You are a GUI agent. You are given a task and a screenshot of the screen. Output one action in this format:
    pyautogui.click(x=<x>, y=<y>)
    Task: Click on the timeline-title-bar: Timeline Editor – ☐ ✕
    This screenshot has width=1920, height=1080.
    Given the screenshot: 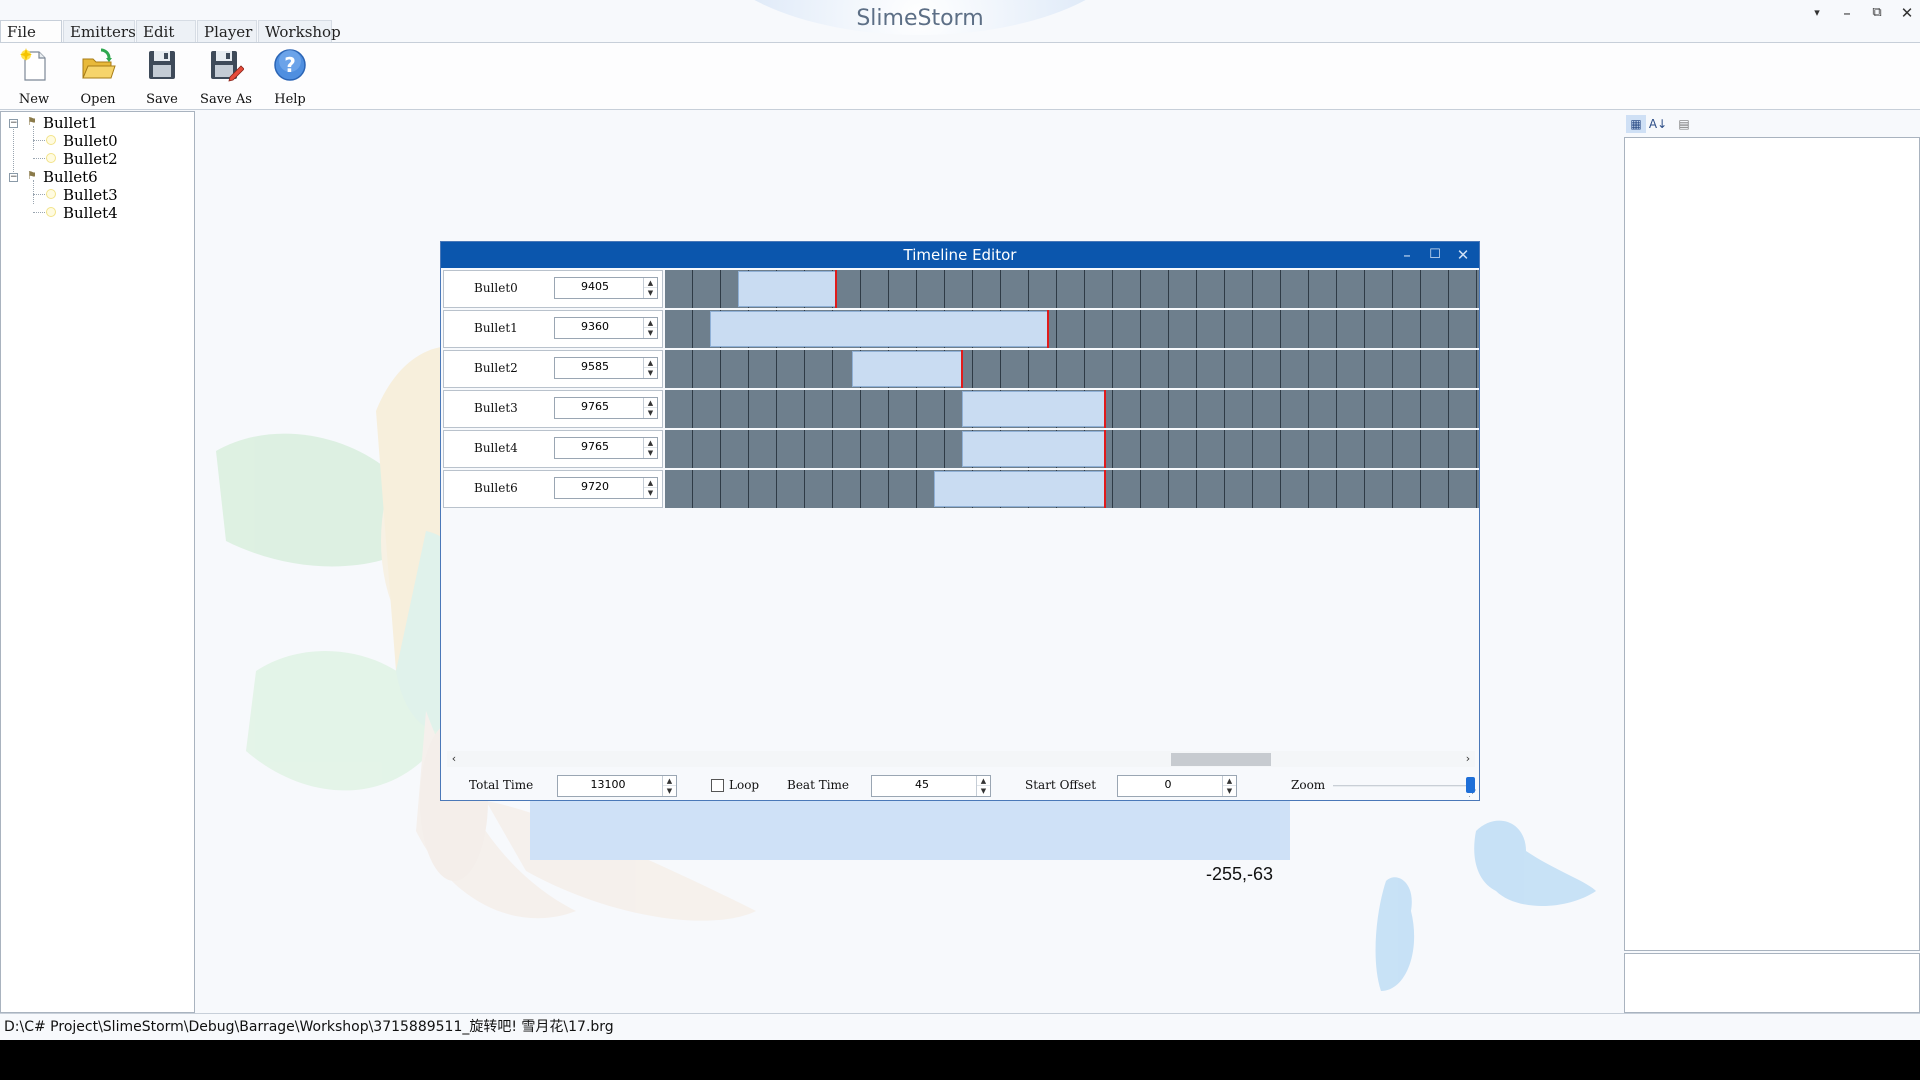 What is the action you would take?
    pyautogui.click(x=960, y=255)
    